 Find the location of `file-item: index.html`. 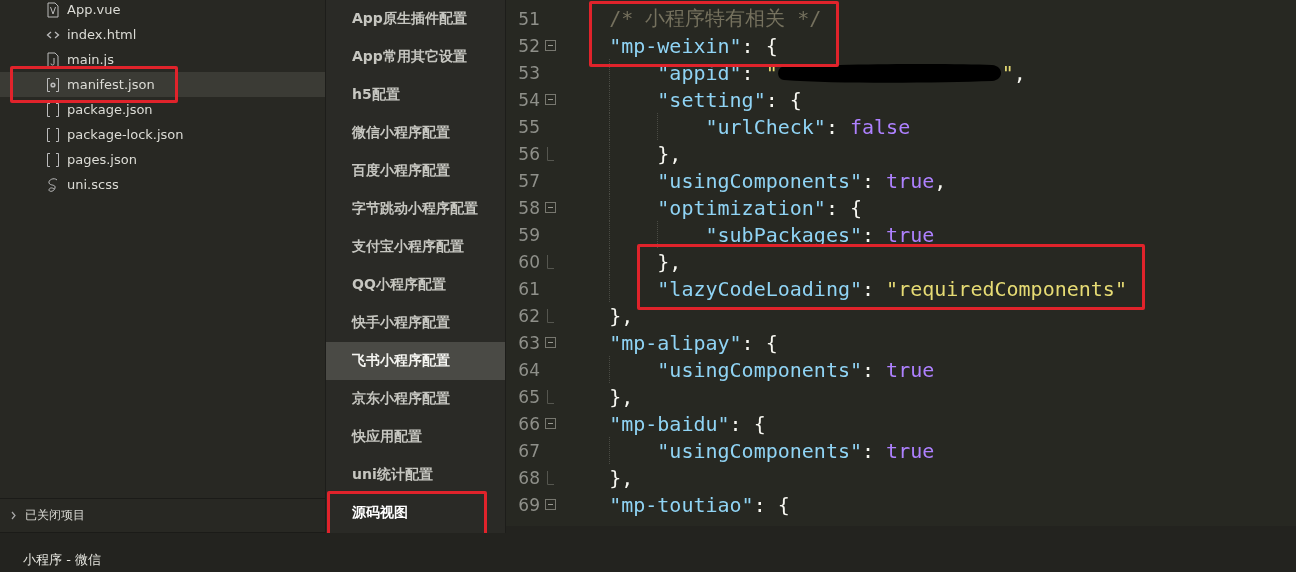

file-item: index.html is located at coordinates (162, 34).